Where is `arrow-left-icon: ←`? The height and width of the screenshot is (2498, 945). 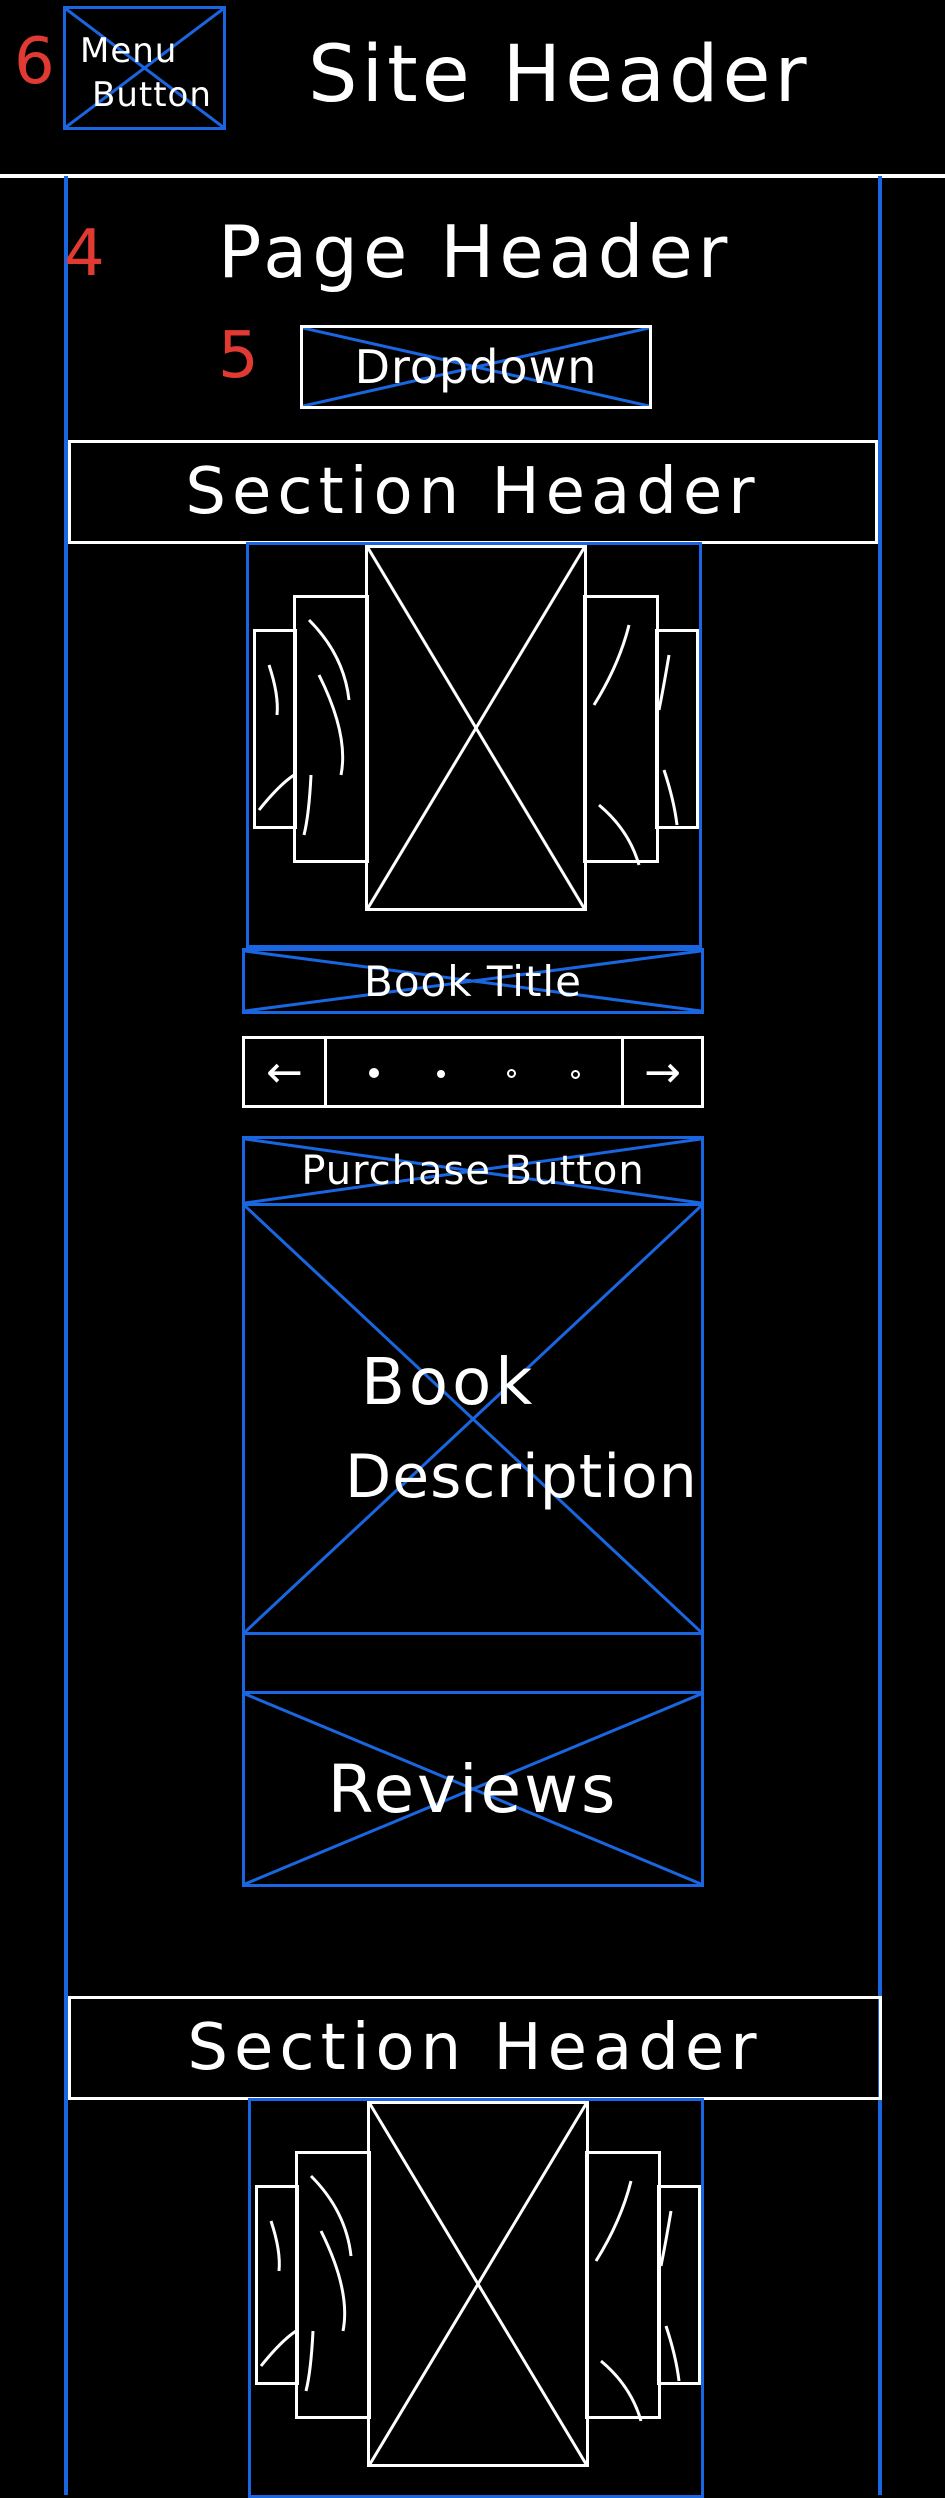
arrow-left-icon: ← is located at coordinates (284, 1072).